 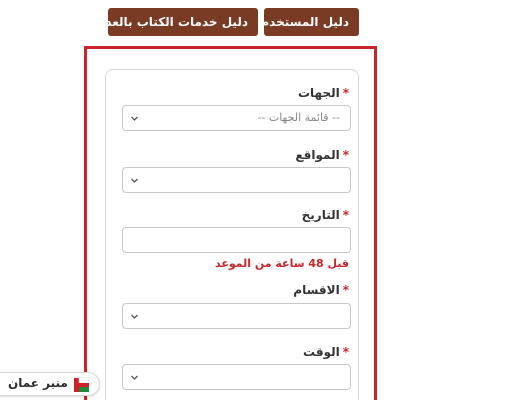 I want to click on booking-notice-text: قبل 48 ساعة من الموعد, so click(x=281, y=263).